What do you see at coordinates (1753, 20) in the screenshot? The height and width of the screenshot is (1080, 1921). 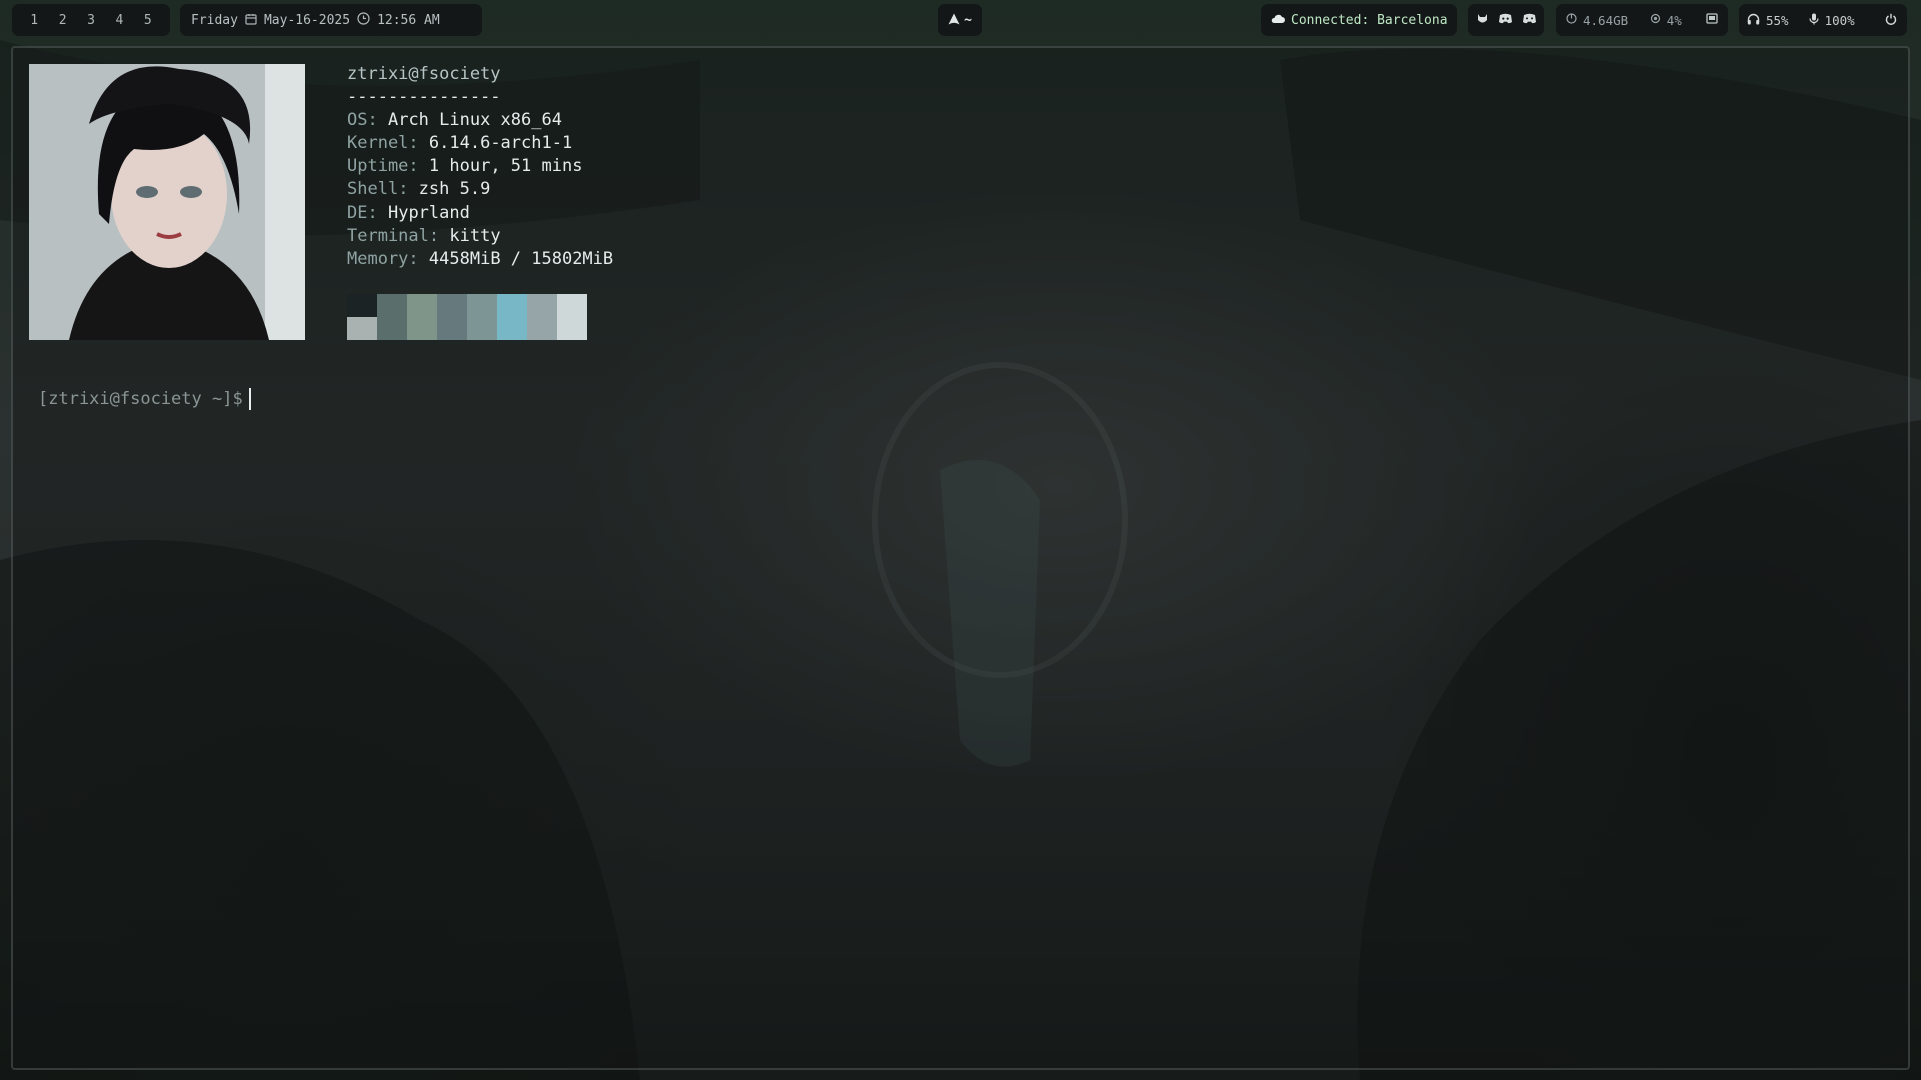 I see `headphones-icon` at bounding box center [1753, 20].